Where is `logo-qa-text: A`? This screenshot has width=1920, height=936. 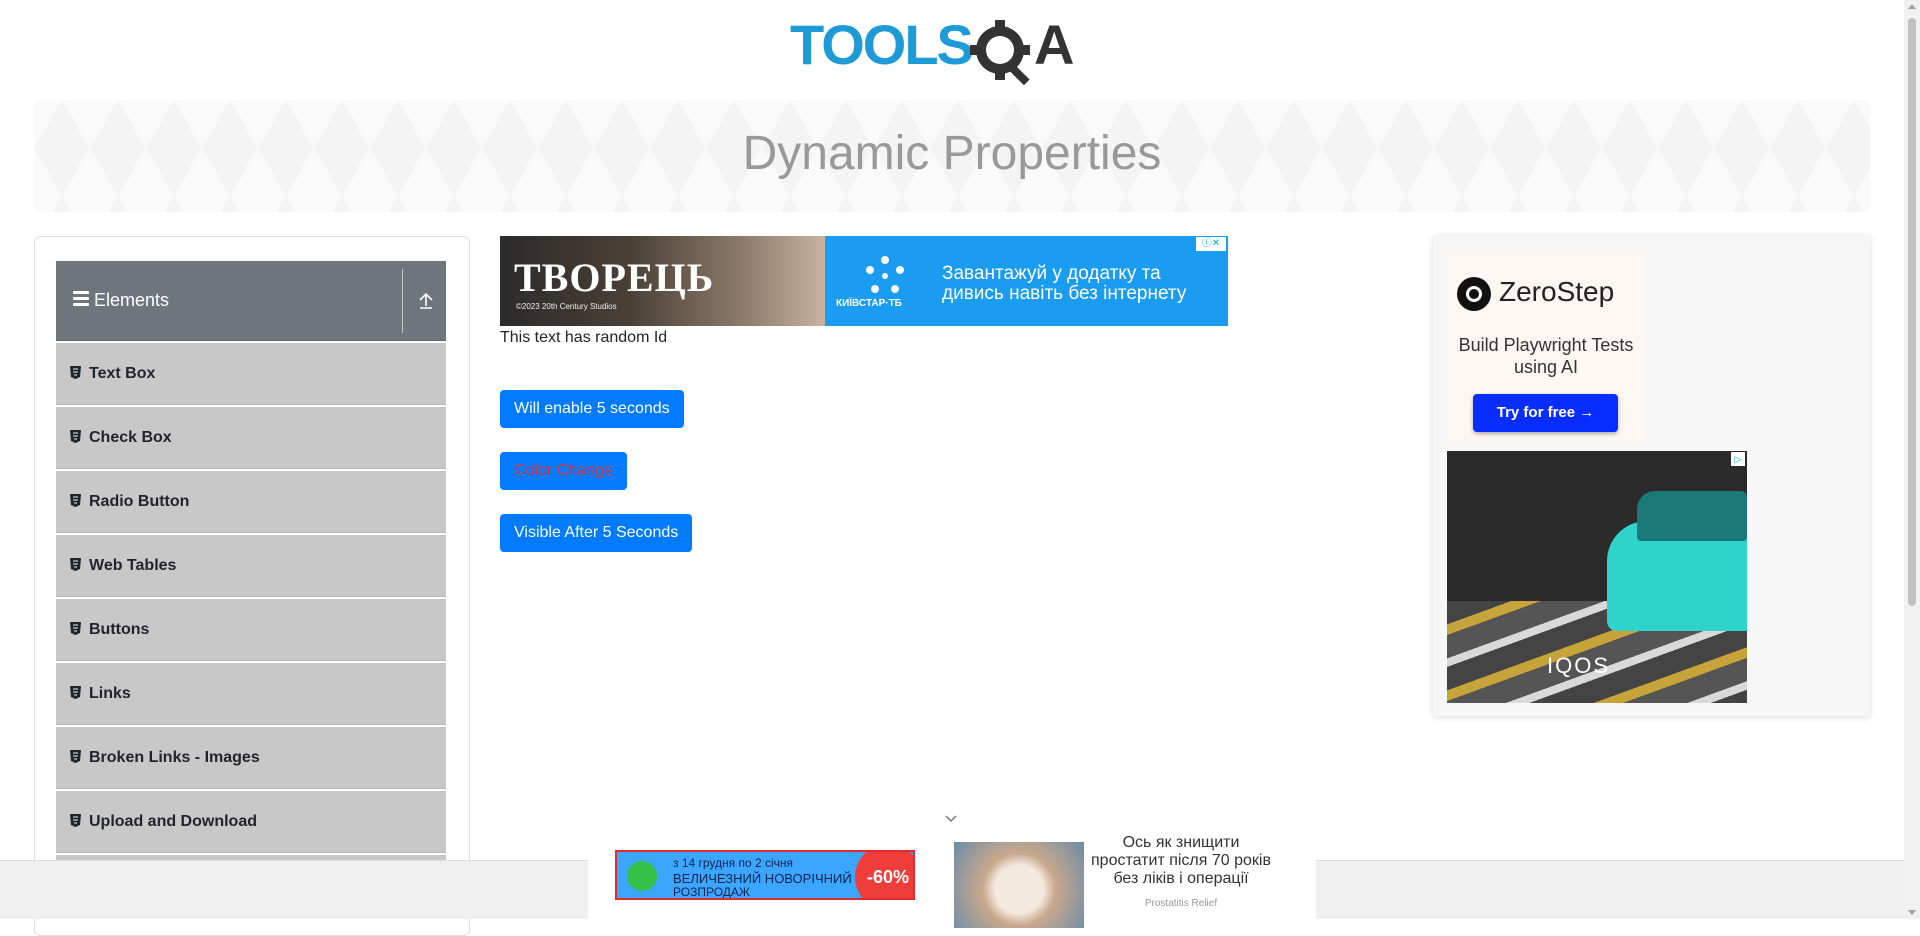
logo-qa-text: A is located at coordinates (1054, 44).